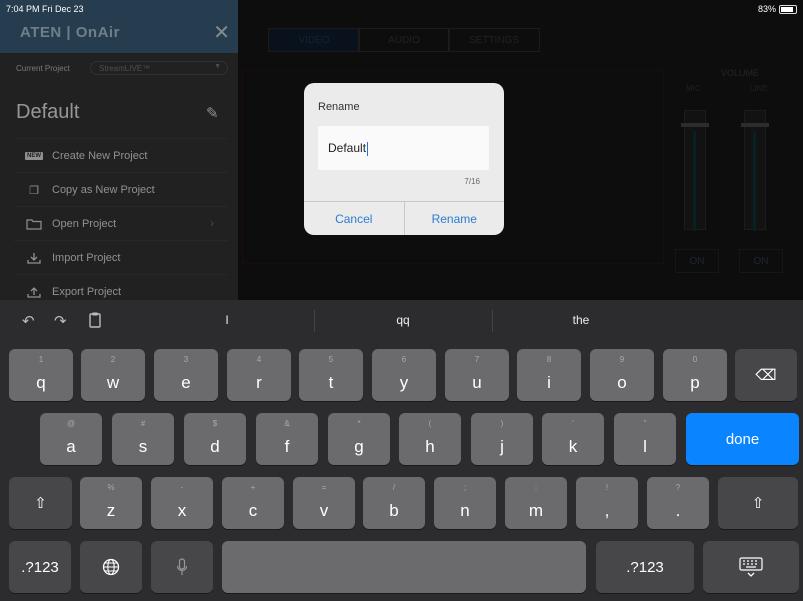  I want to click on key-hint: 1, so click(41, 359).